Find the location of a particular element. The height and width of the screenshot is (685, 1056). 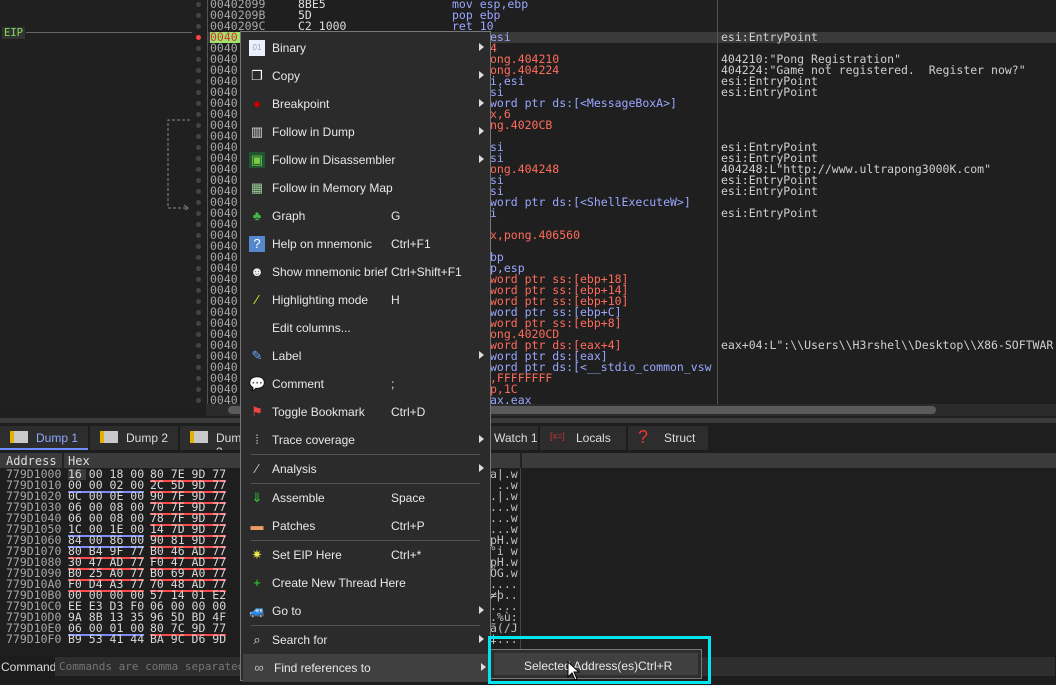

menu-item-breakpoint: ● Breakpoint is located at coordinates (365, 104).